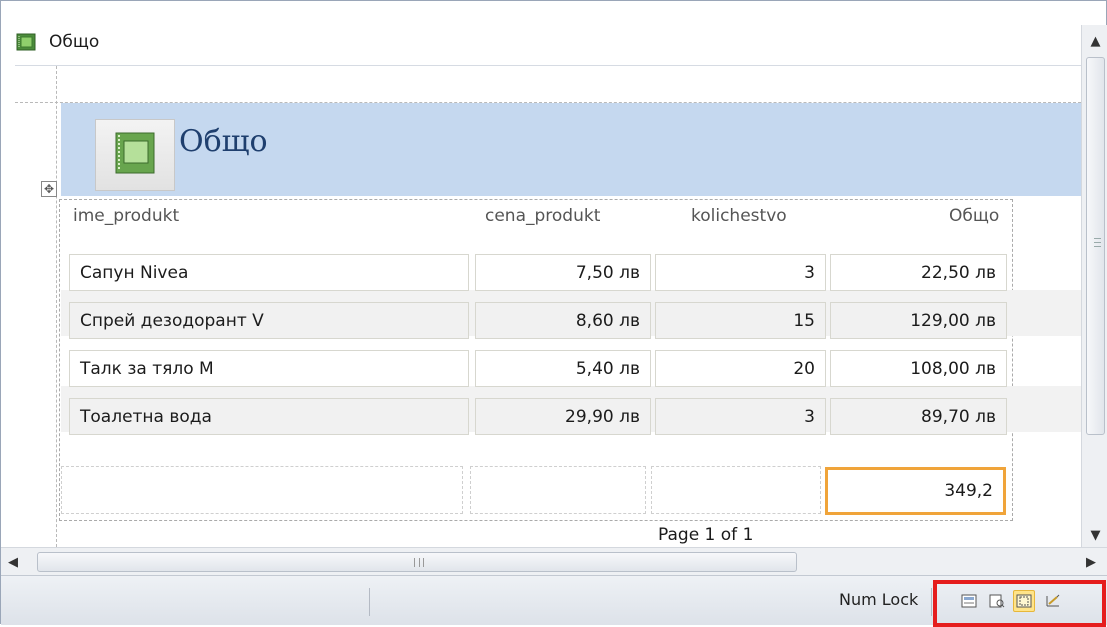 Image resolution: width=1107 pixels, height=627 pixels. I want to click on scroll-right-icon: ▶, so click(1091, 562).